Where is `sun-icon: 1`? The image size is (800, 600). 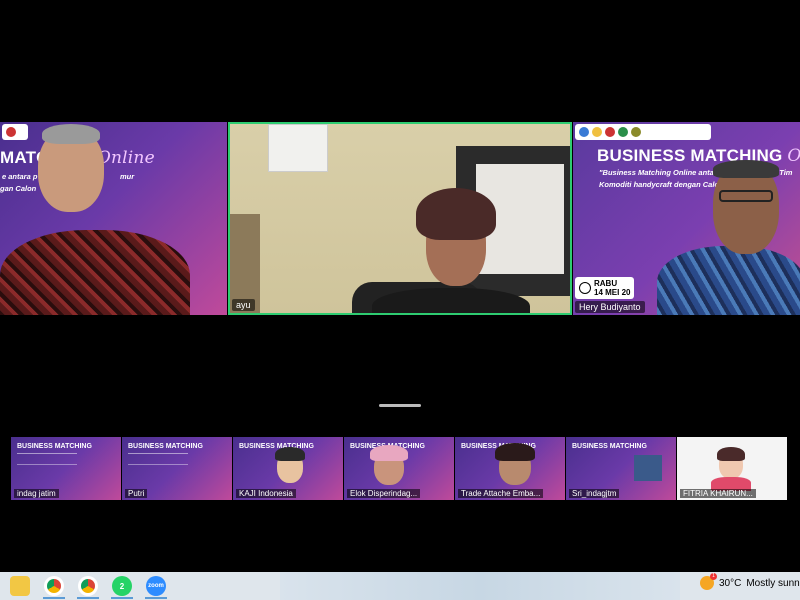
sun-icon: 1 is located at coordinates (708, 581).